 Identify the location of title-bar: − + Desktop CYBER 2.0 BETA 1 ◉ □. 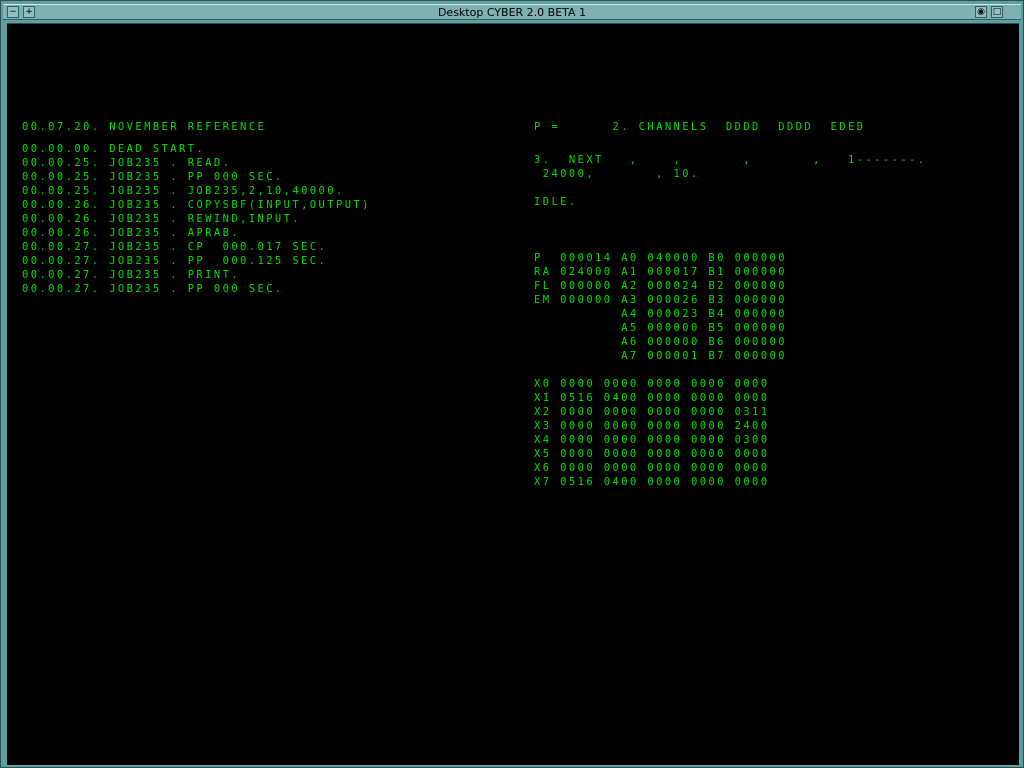
(512, 12).